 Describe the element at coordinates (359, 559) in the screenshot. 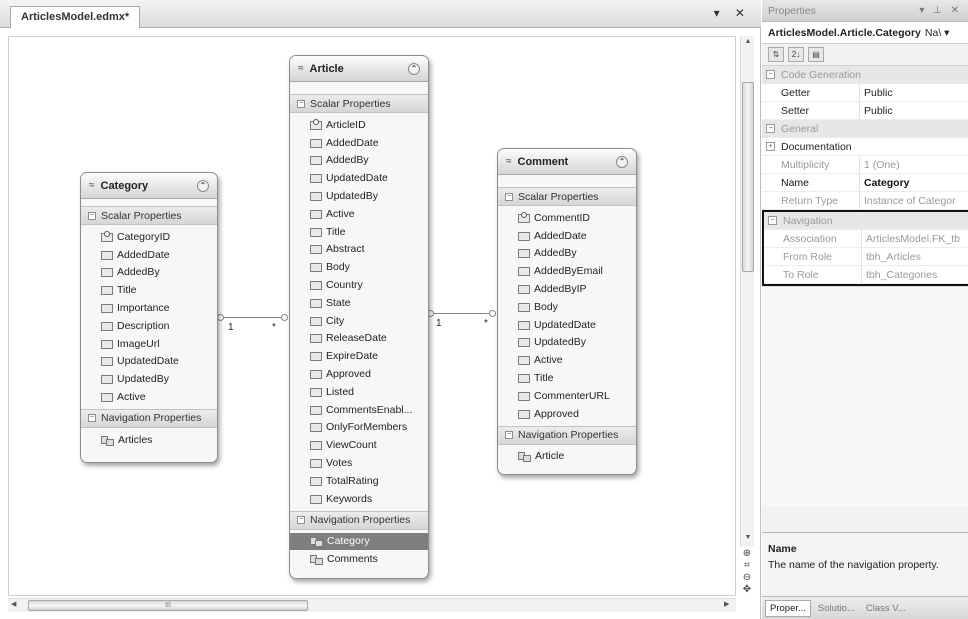

I see `navigation-property-row: Comments` at that location.